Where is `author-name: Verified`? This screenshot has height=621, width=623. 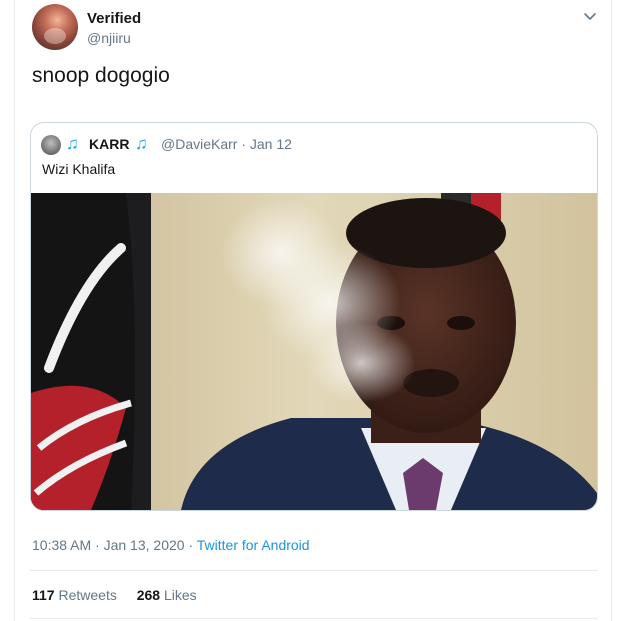 author-name: Verified is located at coordinates (114, 18).